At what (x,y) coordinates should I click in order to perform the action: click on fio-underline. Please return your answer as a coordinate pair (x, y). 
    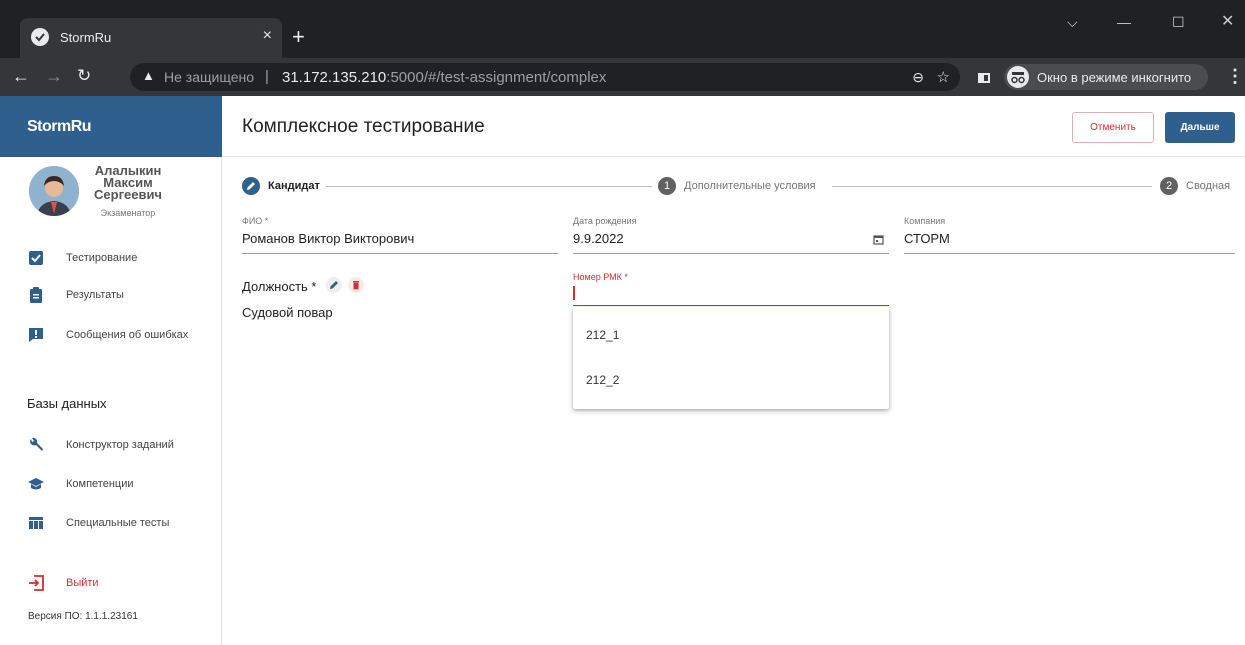
    Looking at the image, I should click on (400, 253).